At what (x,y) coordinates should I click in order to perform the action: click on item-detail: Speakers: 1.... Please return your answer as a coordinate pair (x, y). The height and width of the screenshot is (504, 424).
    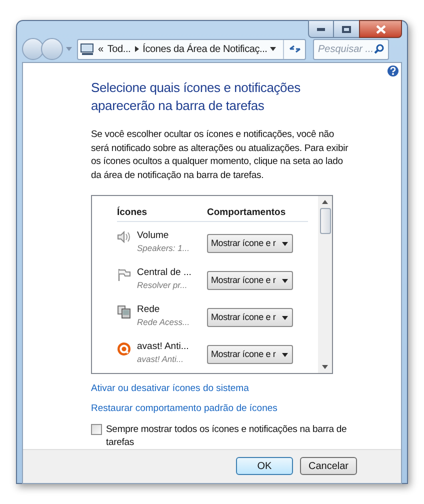
    Looking at the image, I should click on (163, 248).